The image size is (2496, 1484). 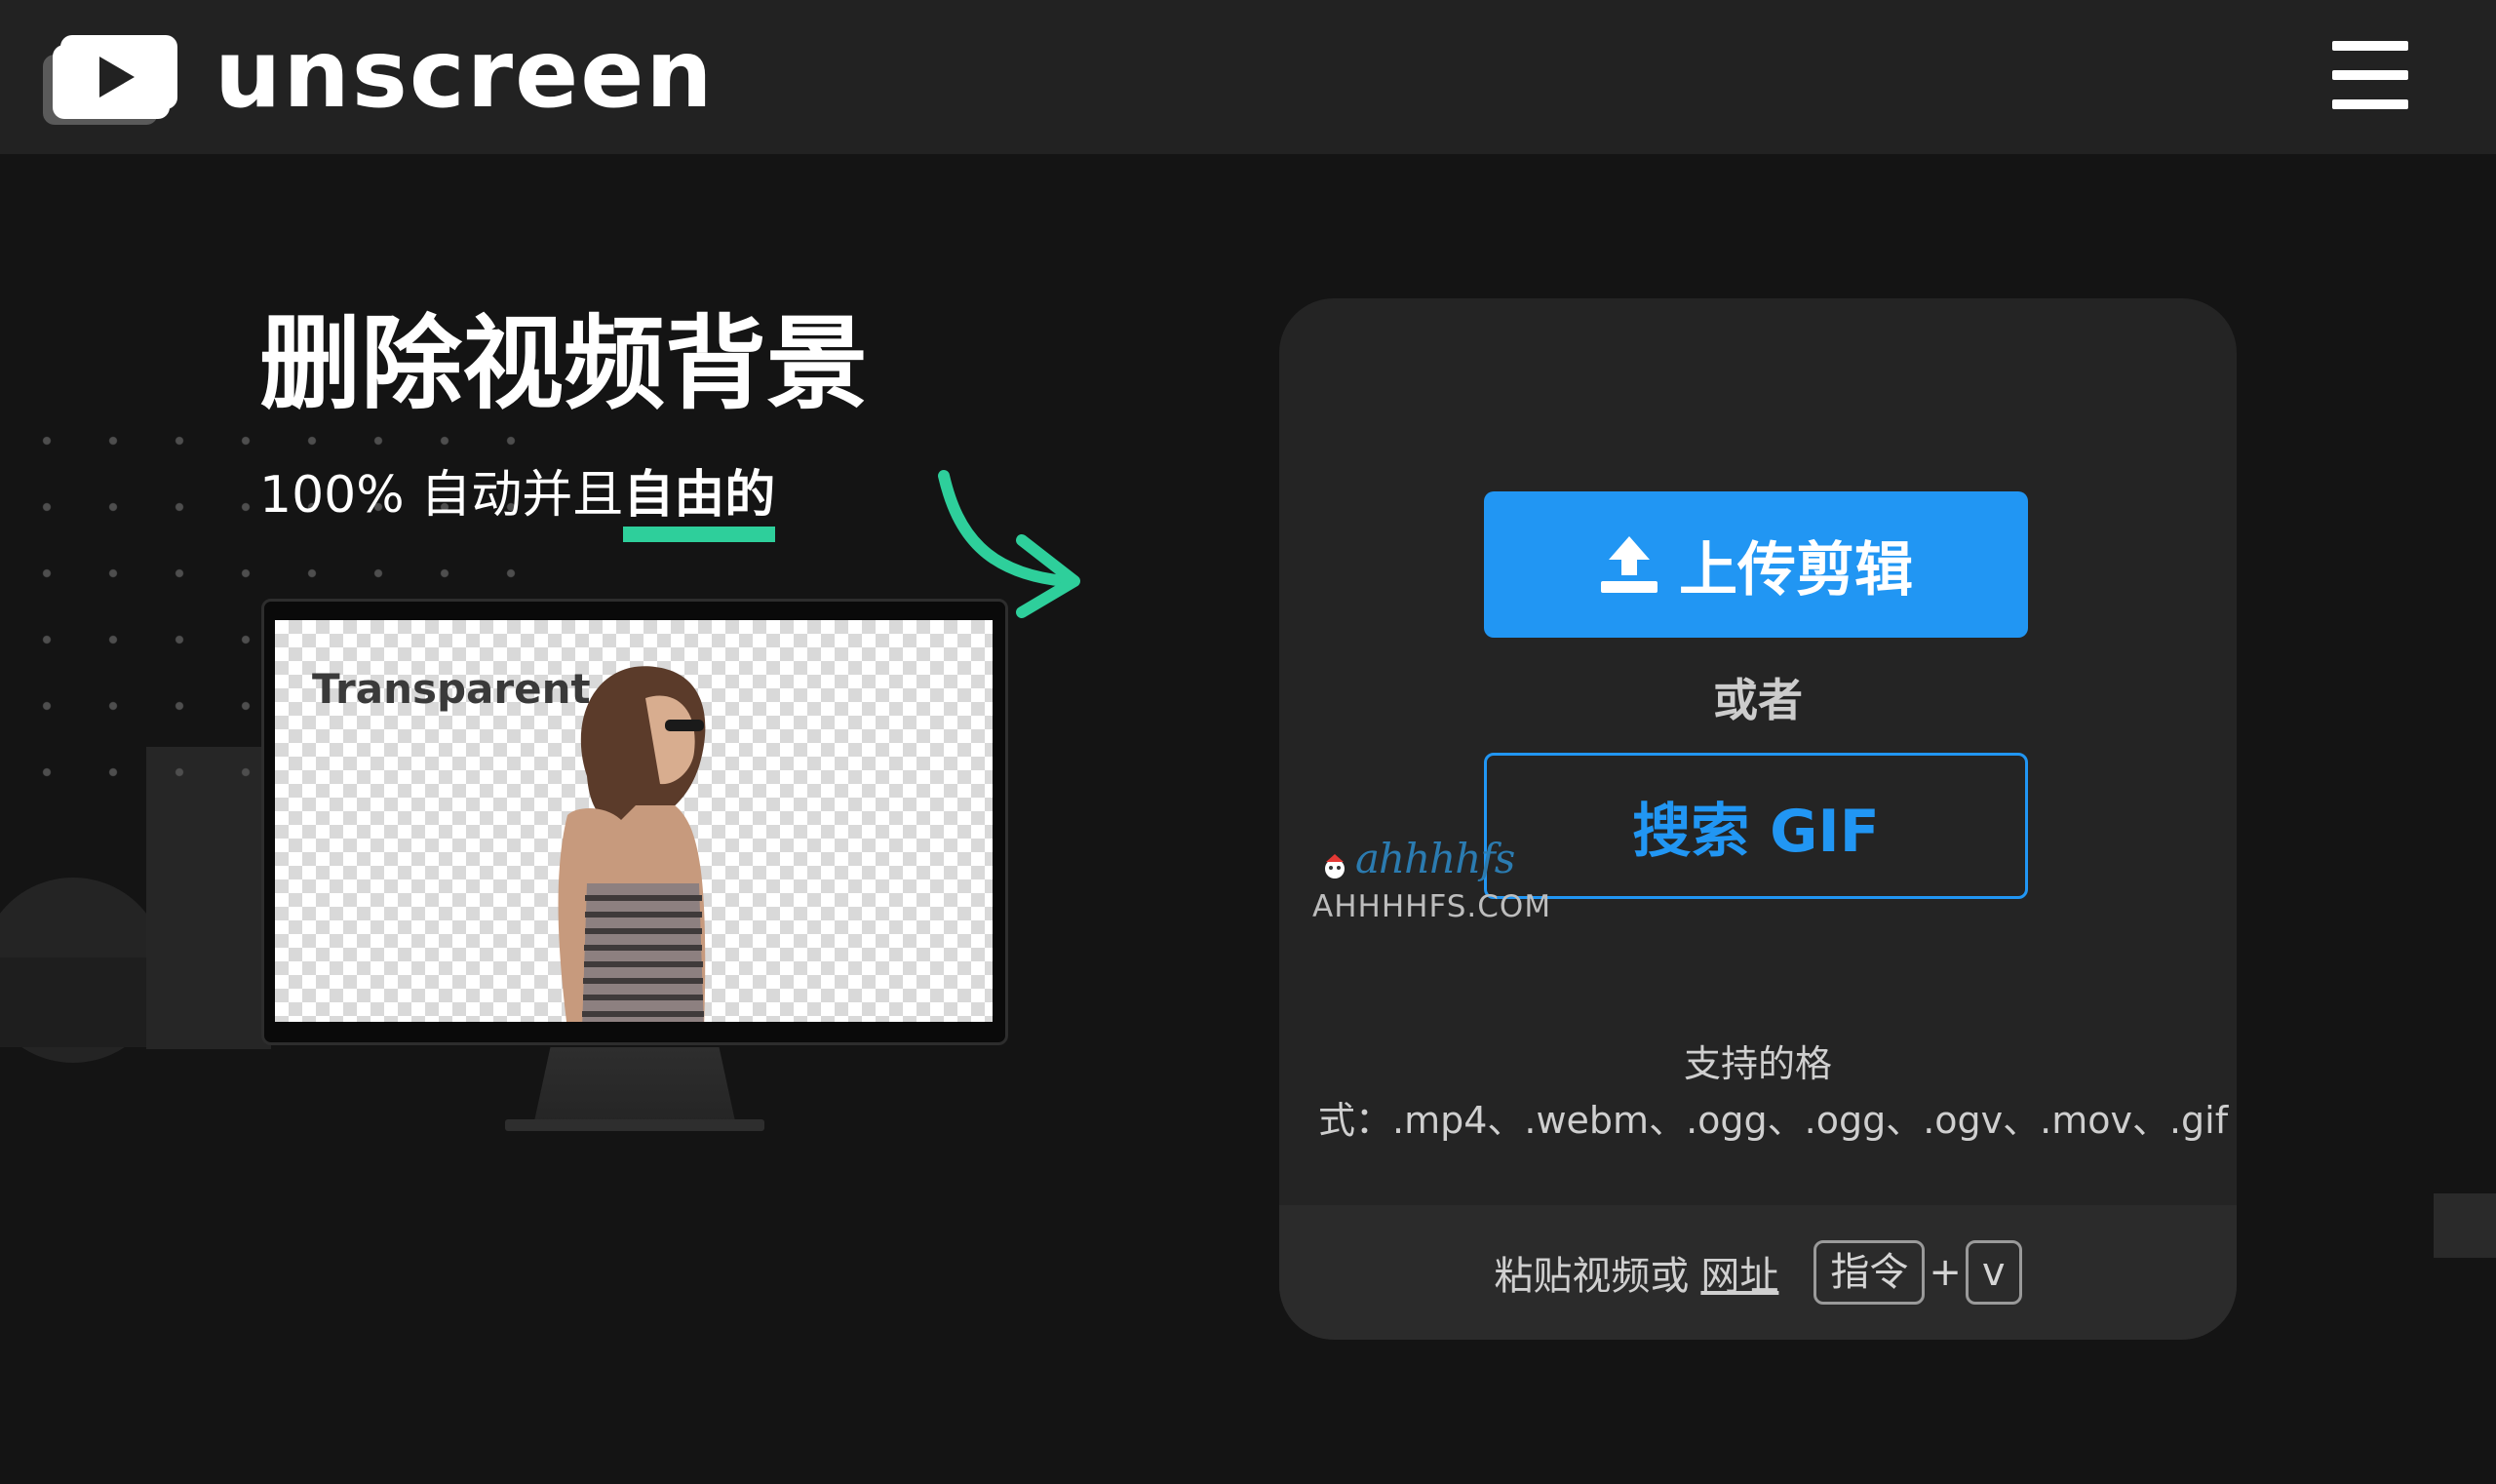 I want to click on hero-subtitle-highlight: 自由的, so click(x=699, y=503).